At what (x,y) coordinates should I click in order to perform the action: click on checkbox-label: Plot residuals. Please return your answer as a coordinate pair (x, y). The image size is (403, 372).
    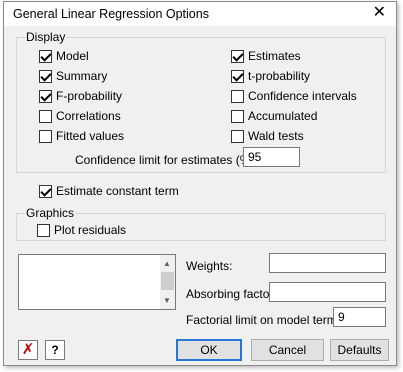
    Looking at the image, I should click on (90, 230).